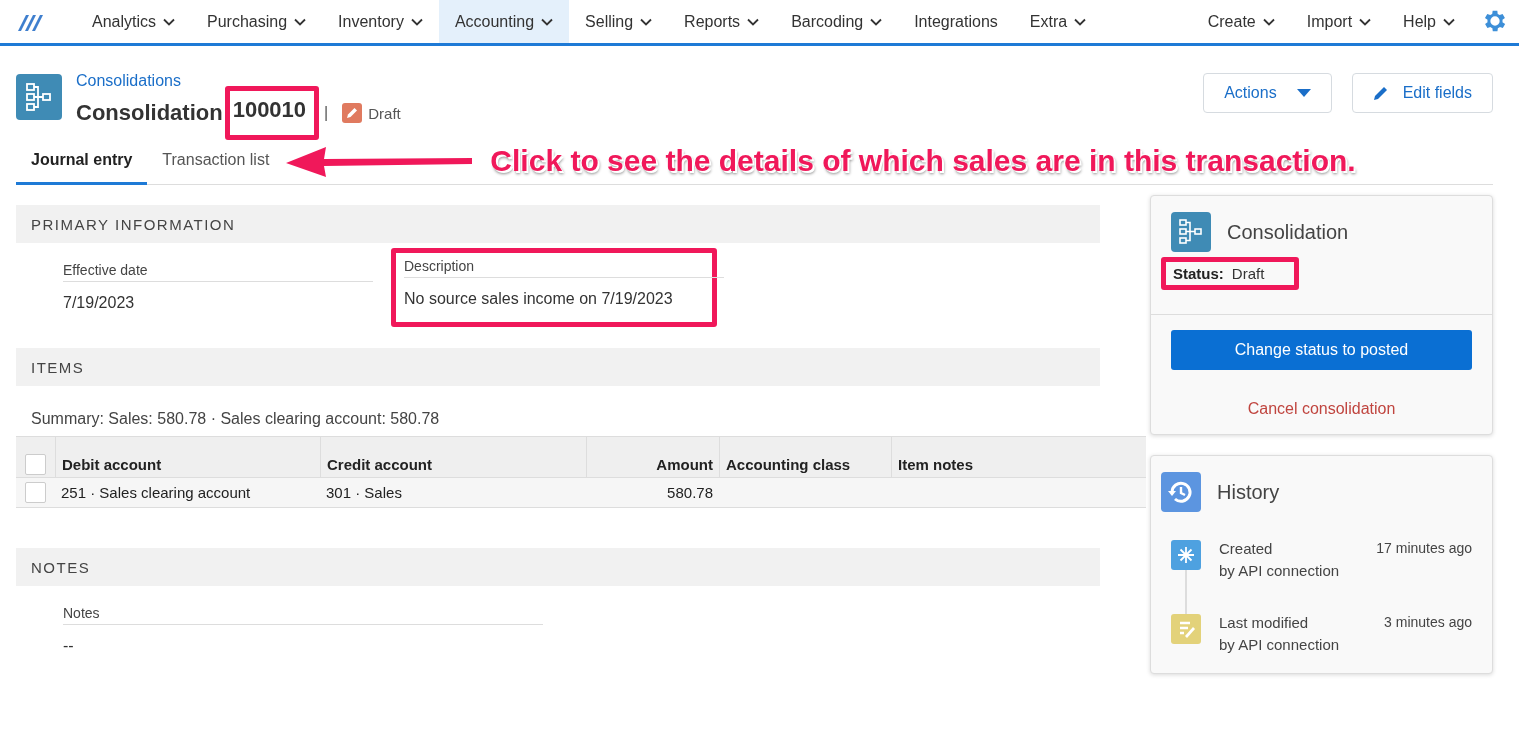 The image size is (1519, 731). Describe the element at coordinates (558, 224) in the screenshot. I see `section-header: PRIMARY INFORMATION` at that location.